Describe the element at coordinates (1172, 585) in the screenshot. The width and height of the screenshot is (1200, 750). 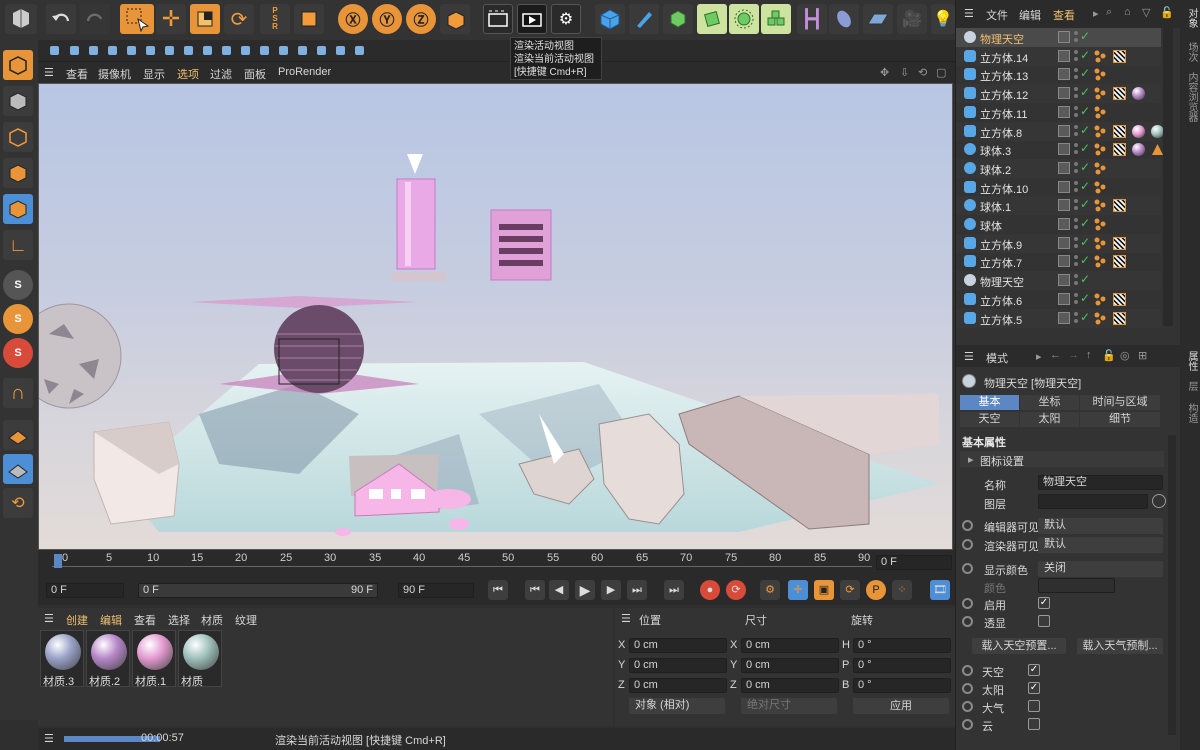
I see `attr-scrollbar` at that location.